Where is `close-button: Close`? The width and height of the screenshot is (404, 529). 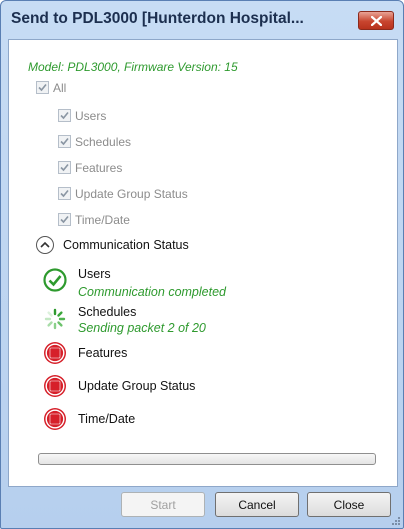 close-button: Close is located at coordinates (349, 504).